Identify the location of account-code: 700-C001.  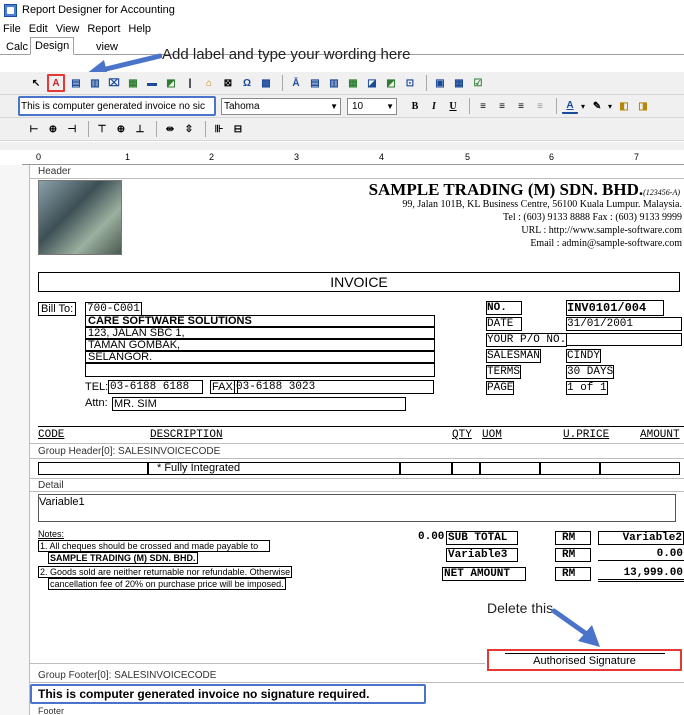
(113, 309).